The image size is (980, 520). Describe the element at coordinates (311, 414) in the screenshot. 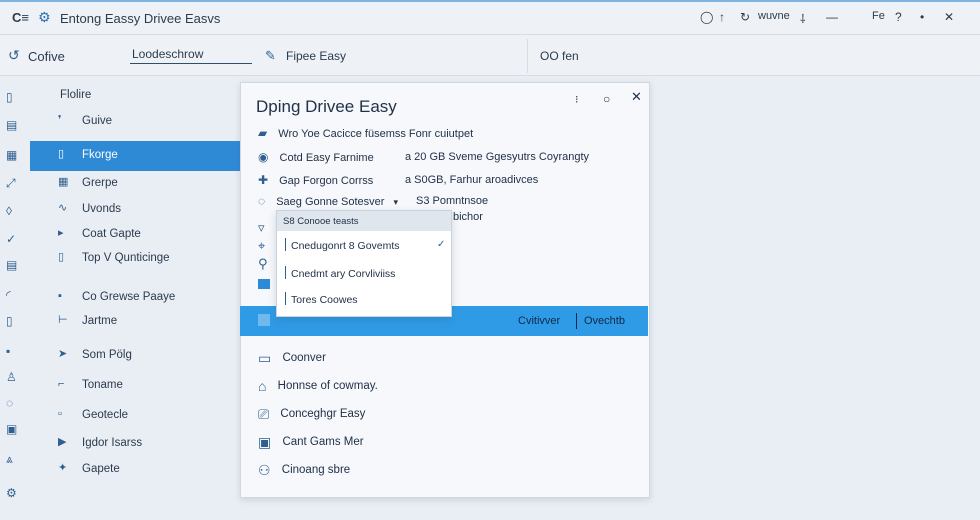

I see `bottom-item: ⎚ Conceghgr Easy` at that location.